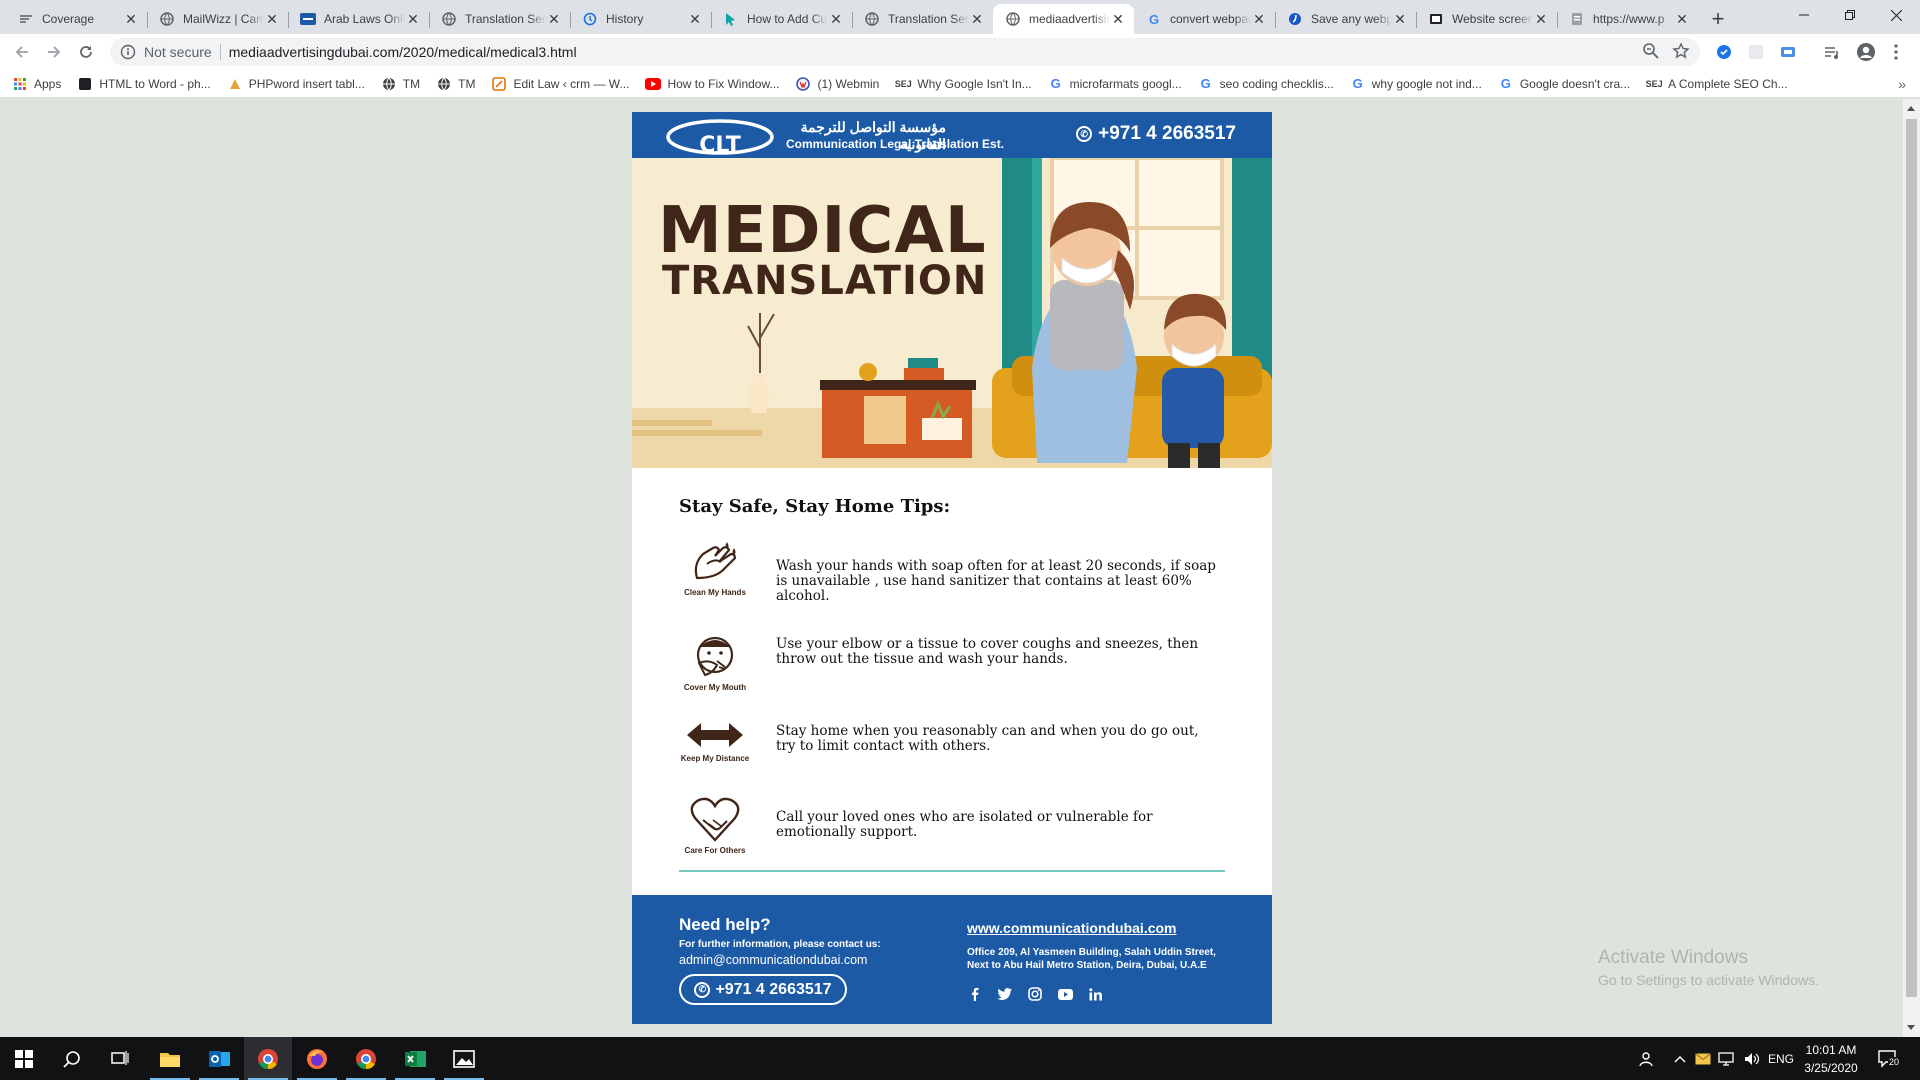 This screenshot has height=1080, width=1920. What do you see at coordinates (1156, 134) in the screenshot?
I see `header-phone: ✆ +971 4 2663517` at bounding box center [1156, 134].